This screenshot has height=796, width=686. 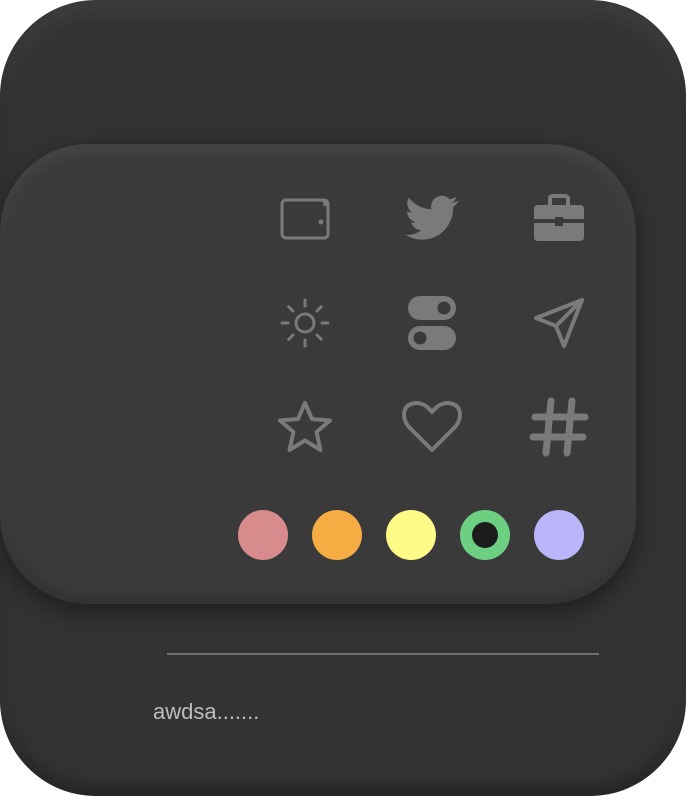 I want to click on heart-icon, so click(x=432, y=427).